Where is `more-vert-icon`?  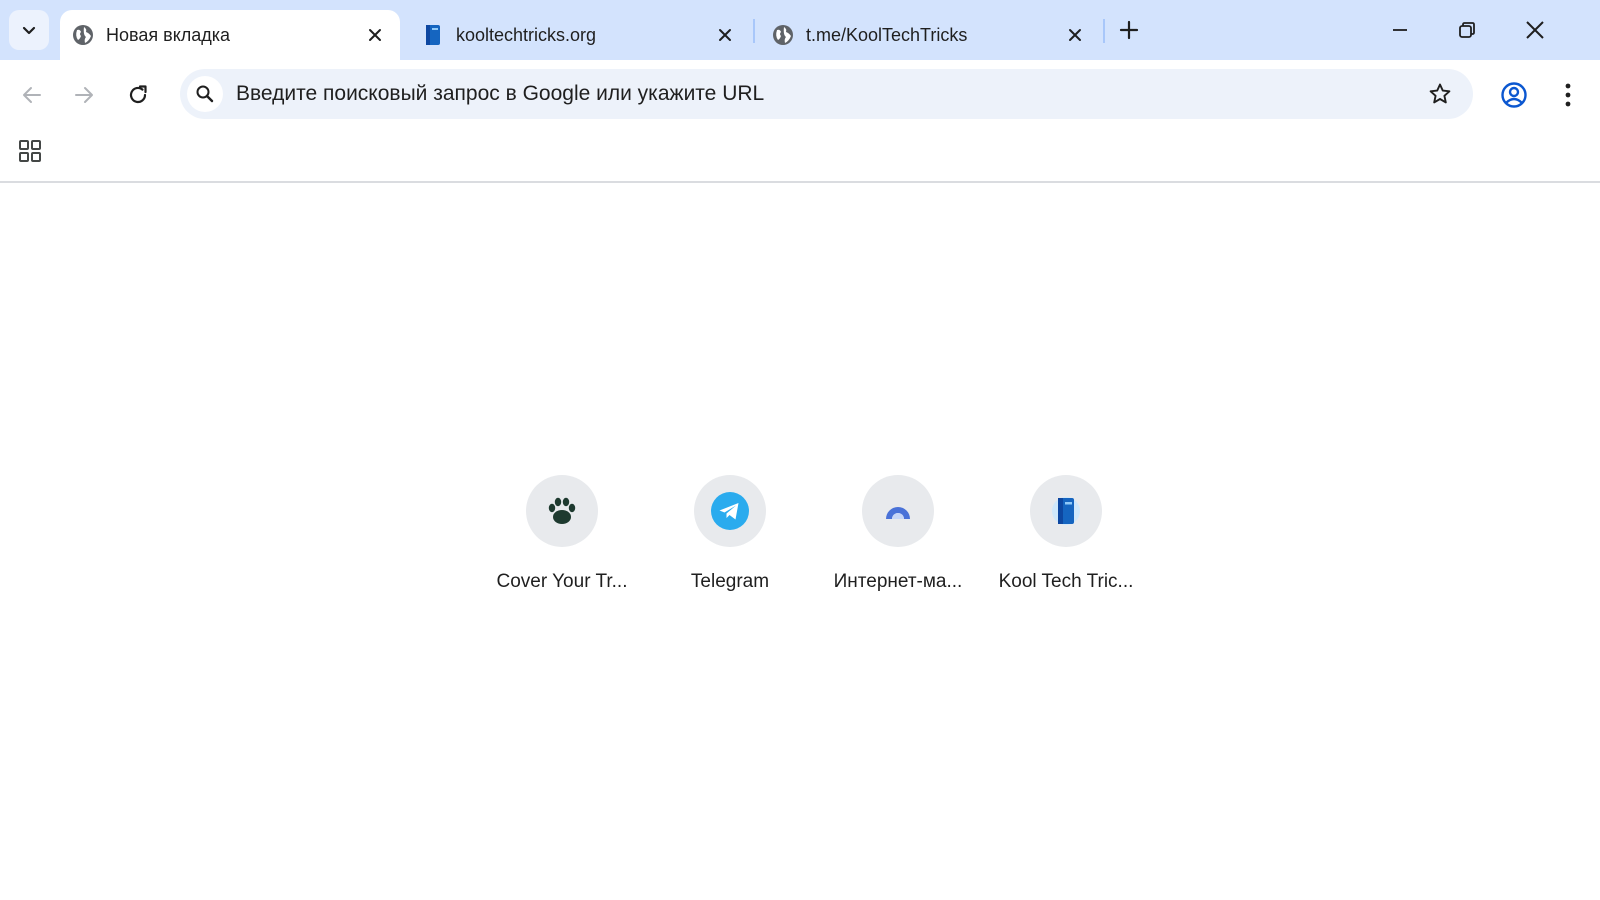 more-vert-icon is located at coordinates (1568, 95).